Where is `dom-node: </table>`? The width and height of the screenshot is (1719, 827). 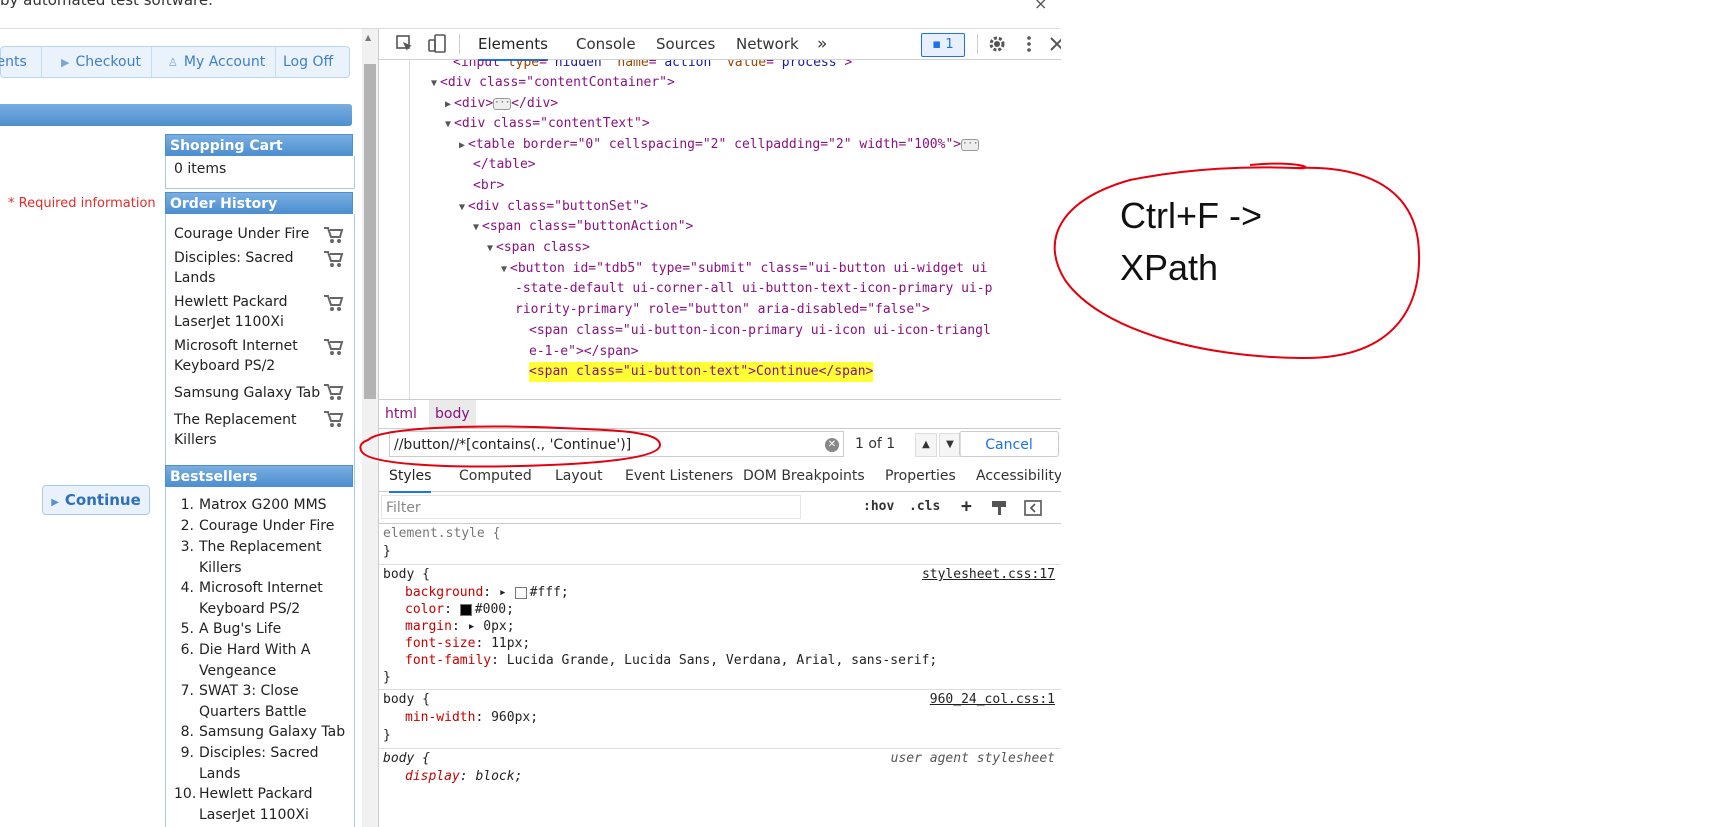
dom-node: </table> is located at coordinates (504, 165).